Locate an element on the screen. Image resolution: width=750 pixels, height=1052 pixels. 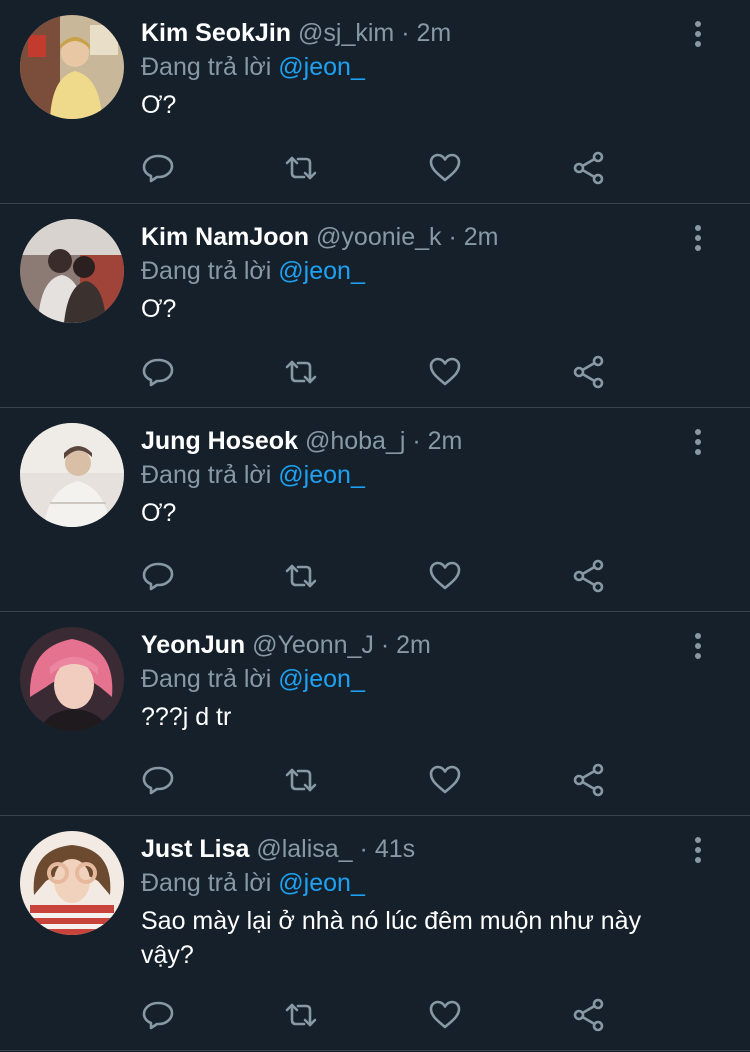
timestamp: 41s is located at coordinates (395, 849).